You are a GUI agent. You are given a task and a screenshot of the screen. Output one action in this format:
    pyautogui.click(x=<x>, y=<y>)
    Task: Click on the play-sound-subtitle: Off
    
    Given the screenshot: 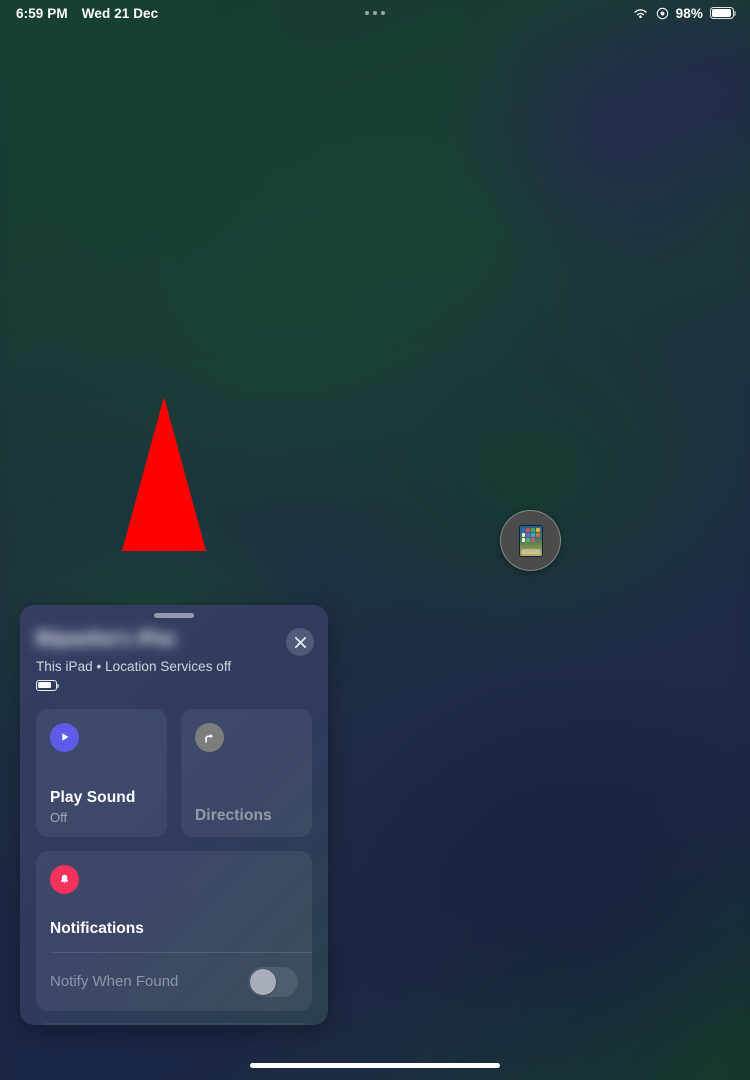 What is the action you would take?
    pyautogui.click(x=59, y=817)
    